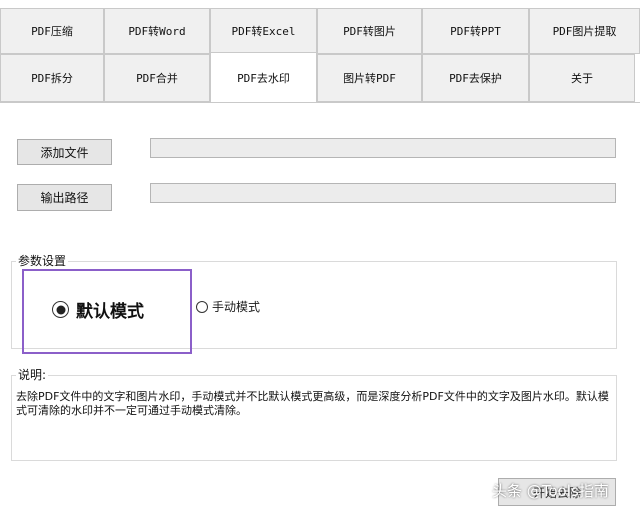 Image resolution: width=640 pixels, height=510 pixels. Describe the element at coordinates (383, 148) in the screenshot. I see `add-file-field` at that location.